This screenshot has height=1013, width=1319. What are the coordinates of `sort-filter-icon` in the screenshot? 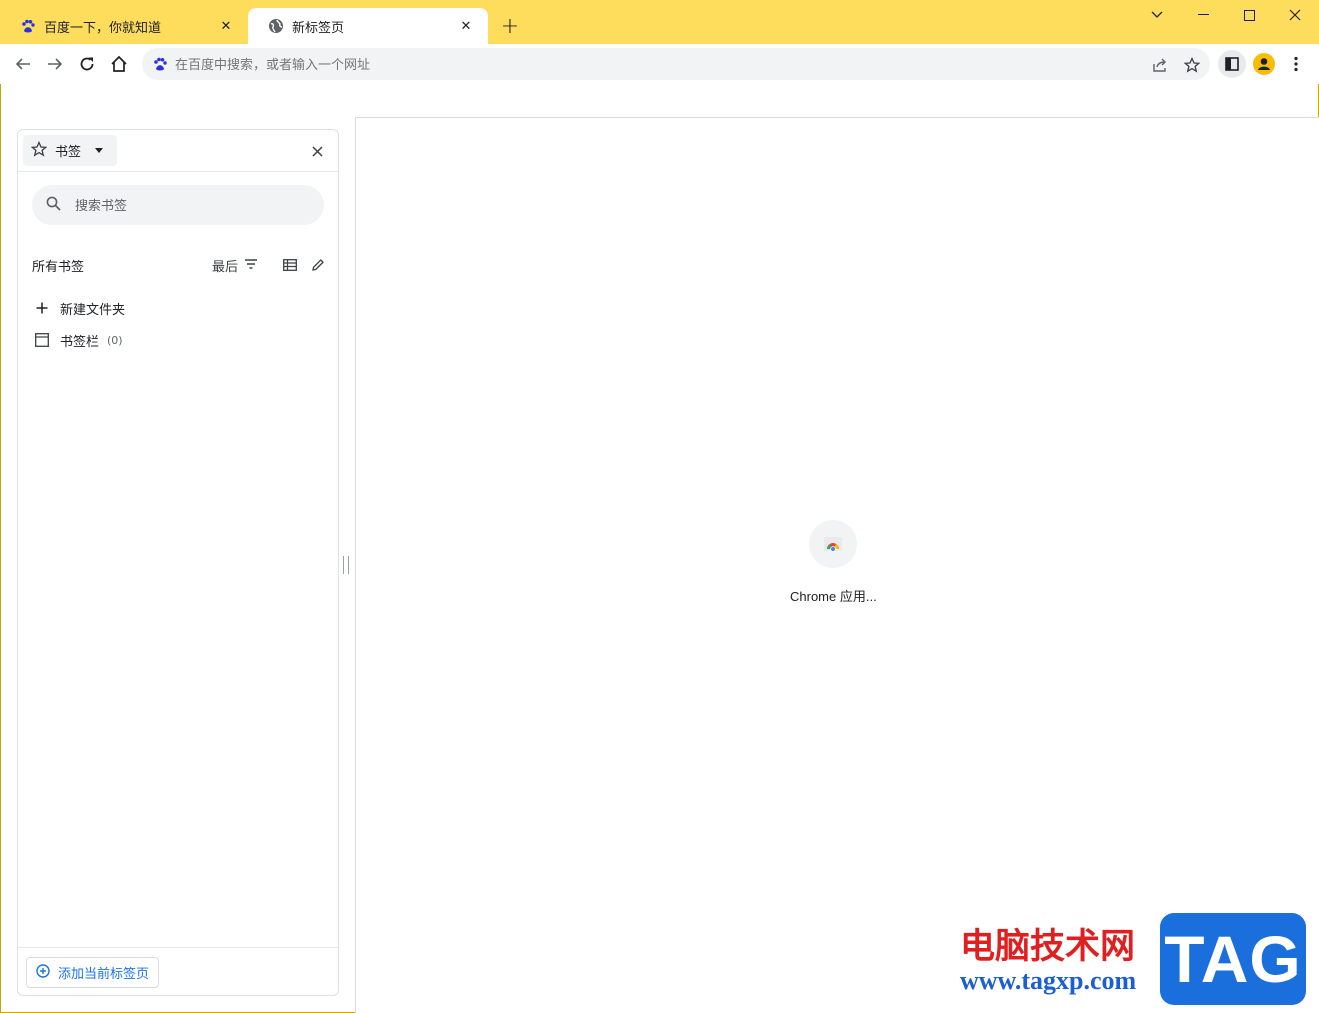 It's located at (251, 265).